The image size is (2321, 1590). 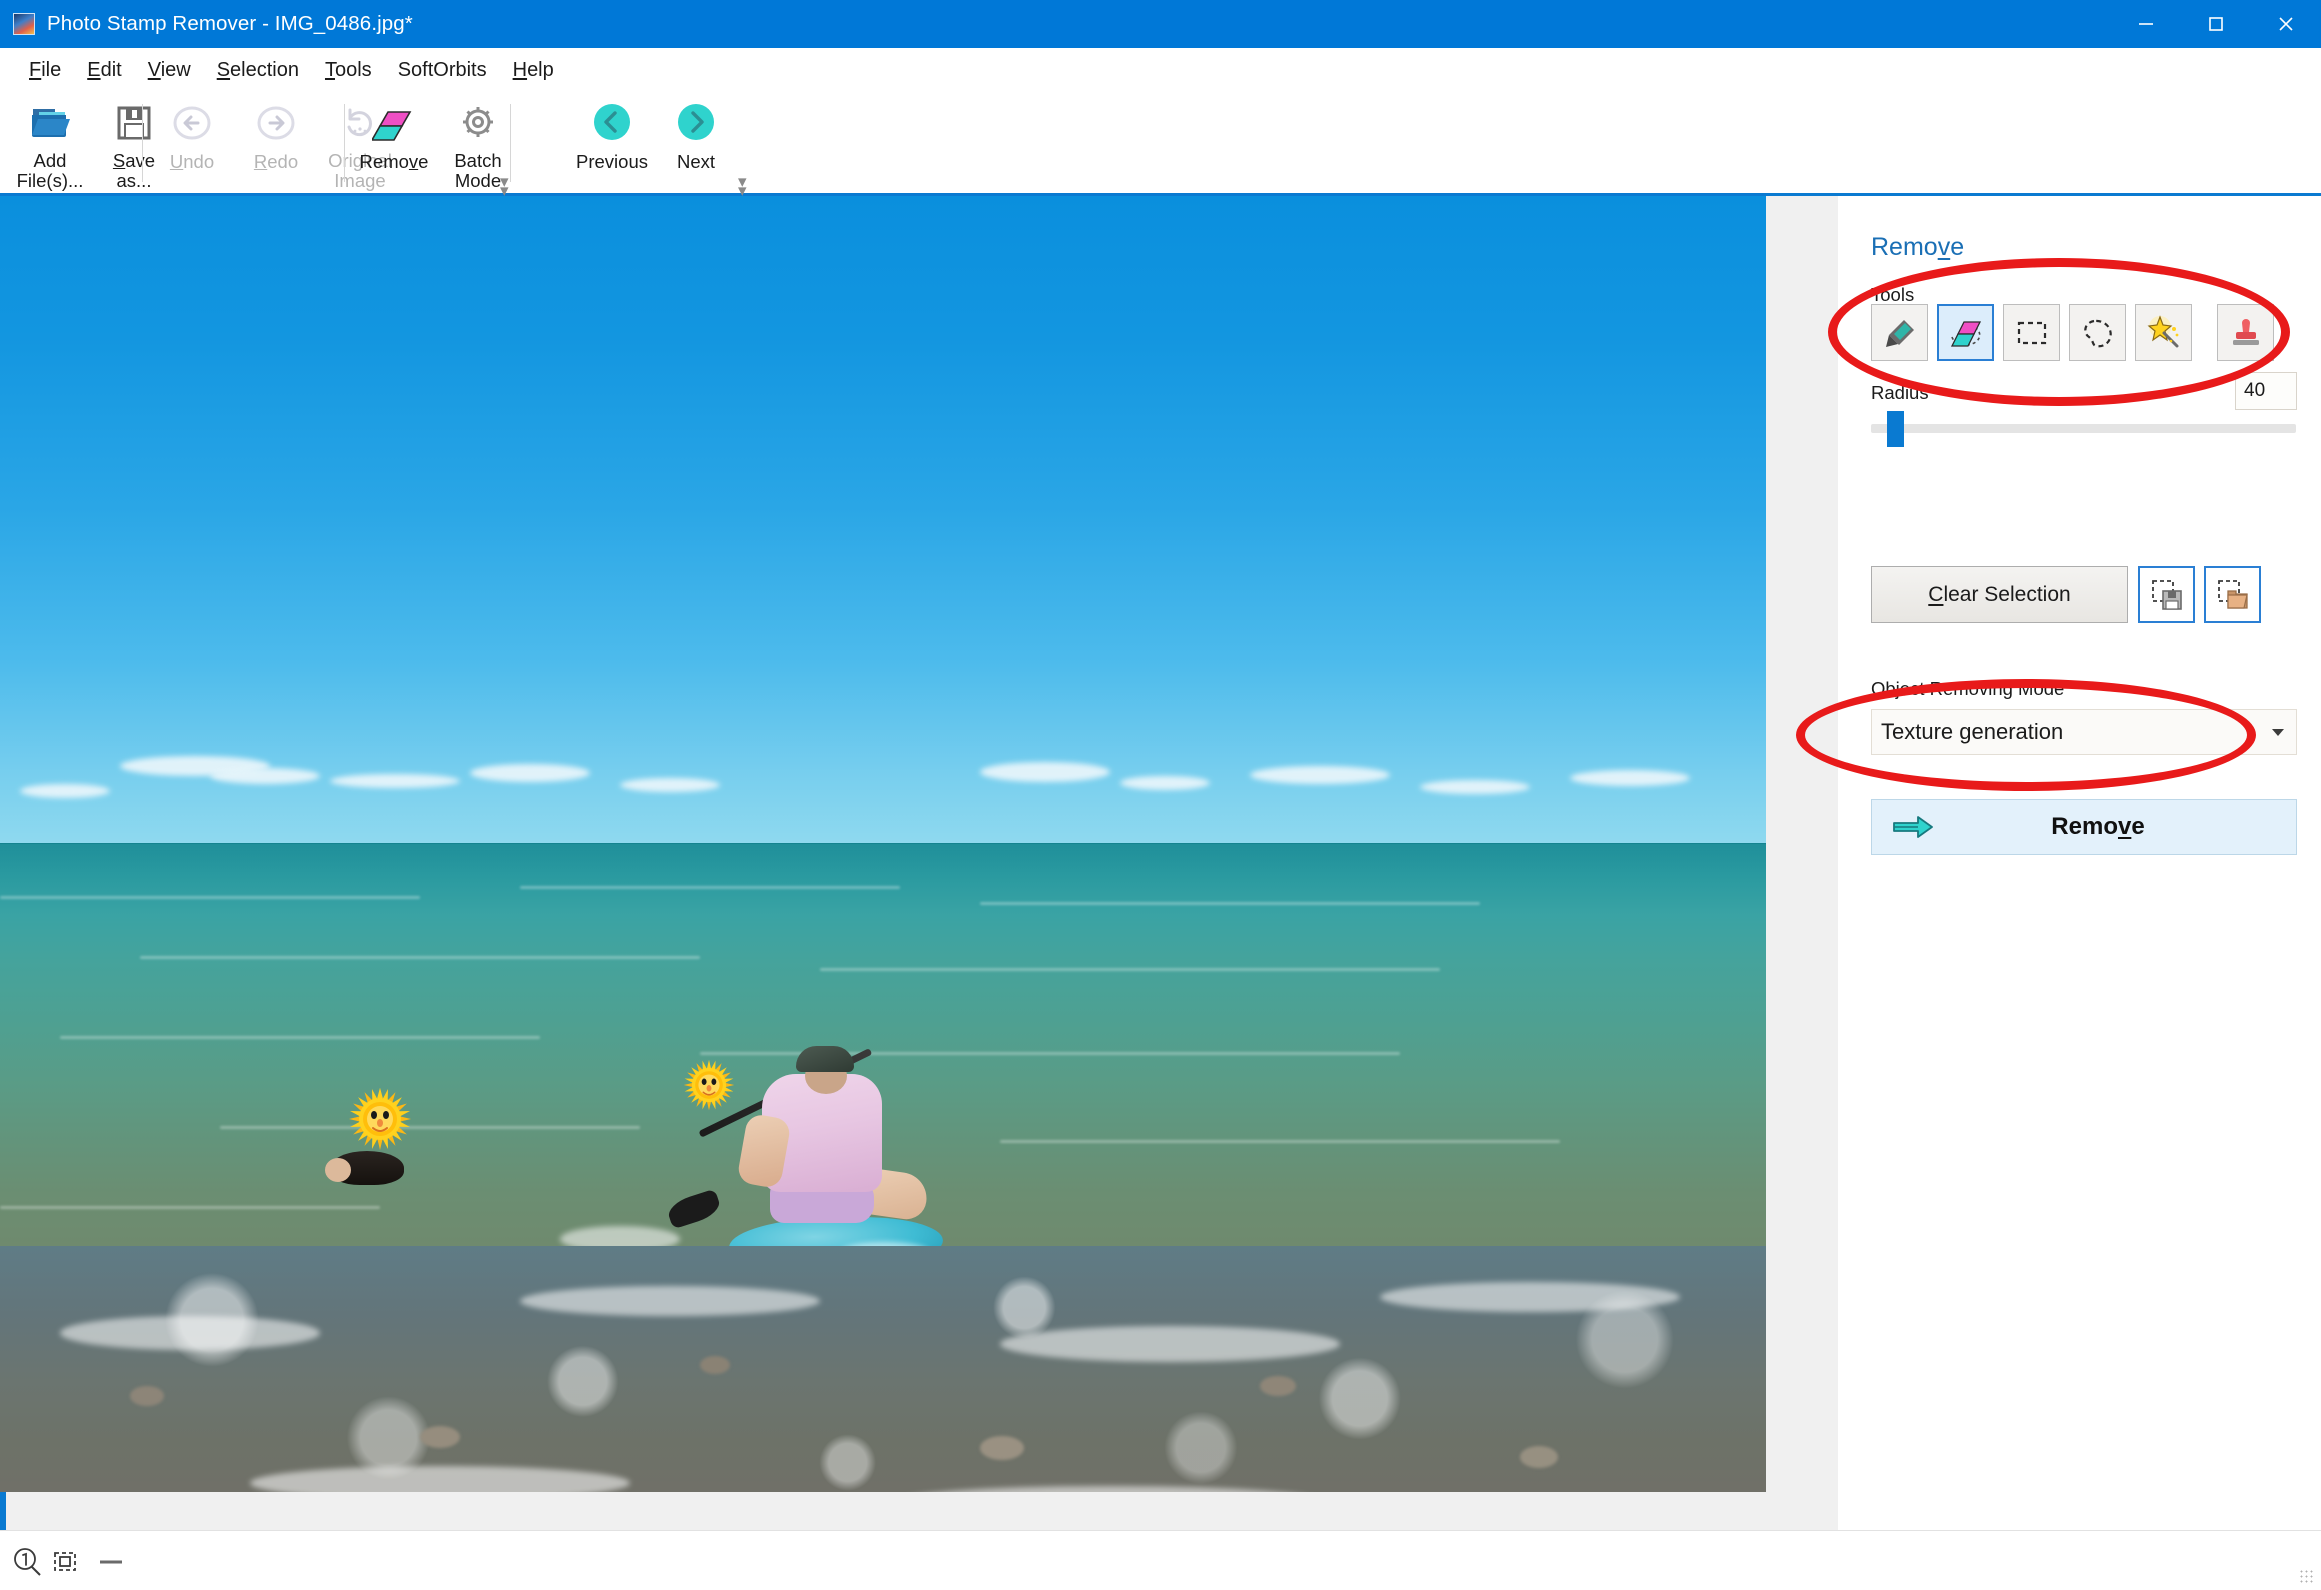 I want to click on redo-button: Redo, so click(x=276, y=142).